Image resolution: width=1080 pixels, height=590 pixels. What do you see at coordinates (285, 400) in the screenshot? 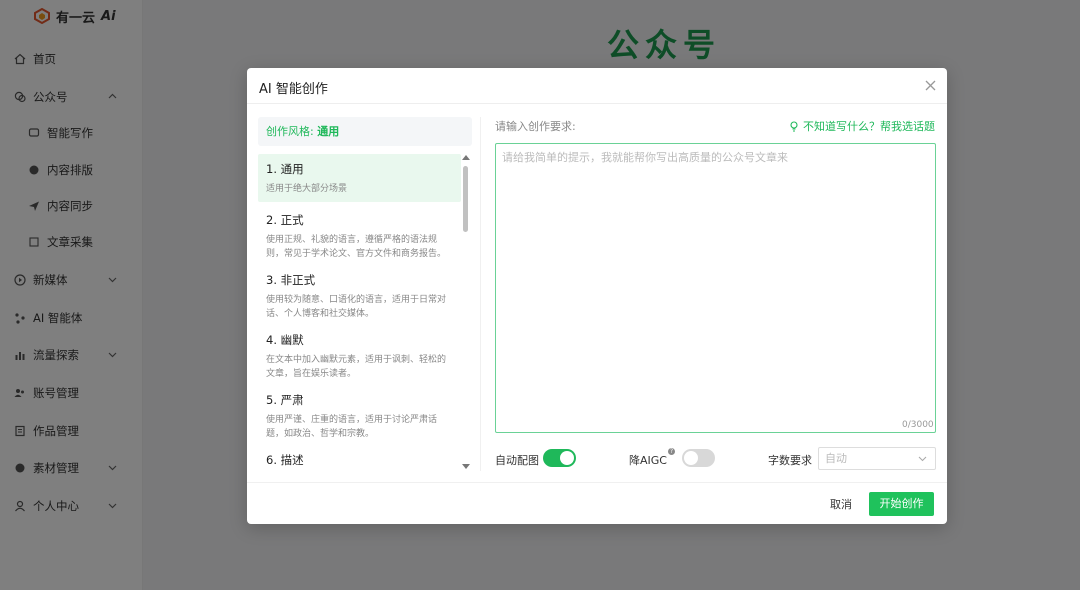
I see `style-item-title: 5. 严肃` at bounding box center [285, 400].